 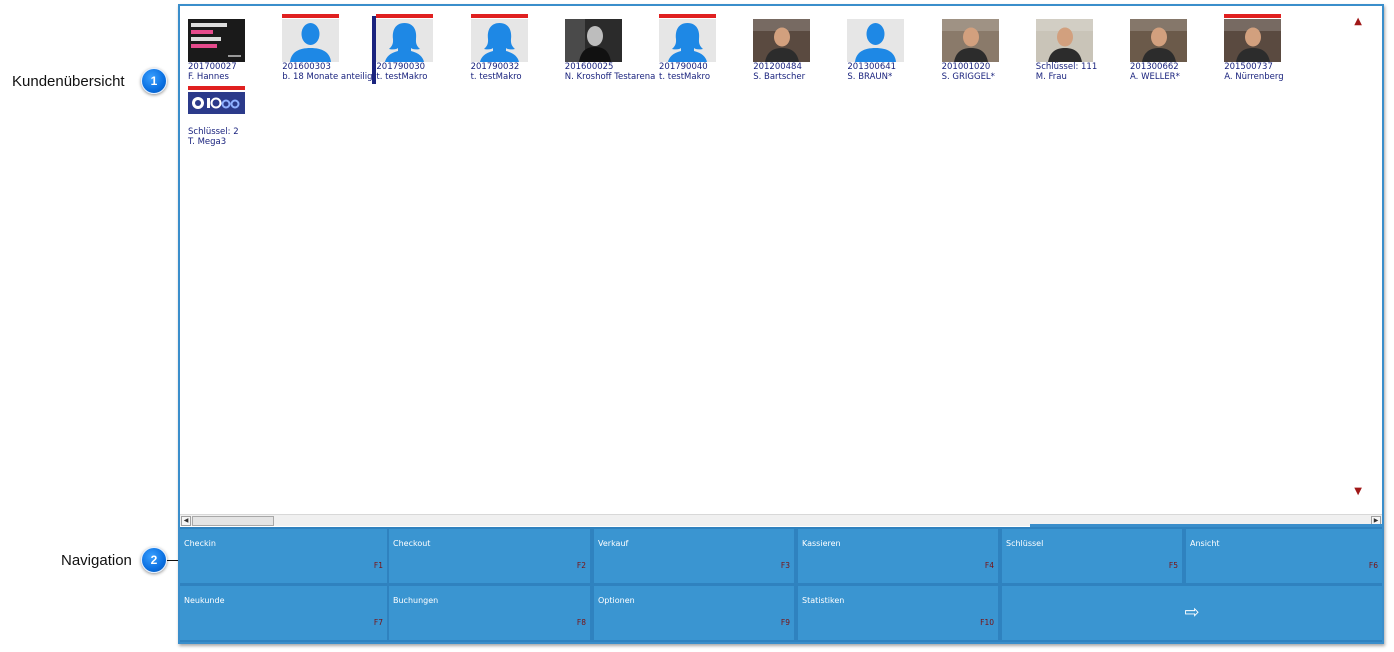 What do you see at coordinates (968, 77) in the screenshot?
I see `customer-name: S. GRIGGEL*` at bounding box center [968, 77].